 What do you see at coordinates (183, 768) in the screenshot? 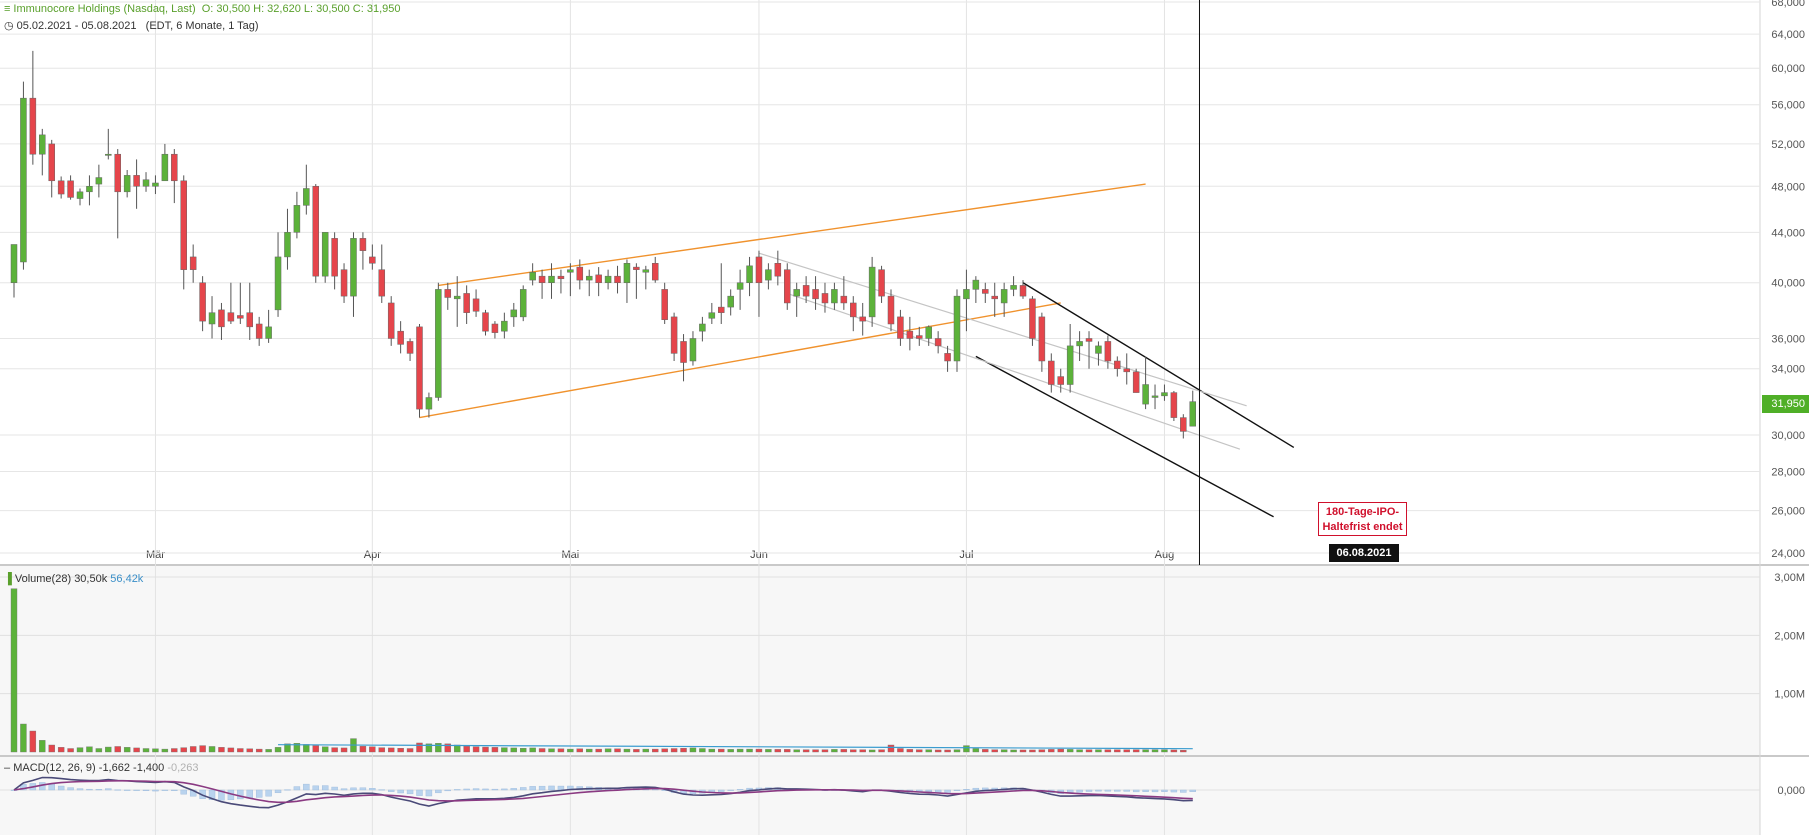
I see `macd-hist-value: -0,263` at bounding box center [183, 768].